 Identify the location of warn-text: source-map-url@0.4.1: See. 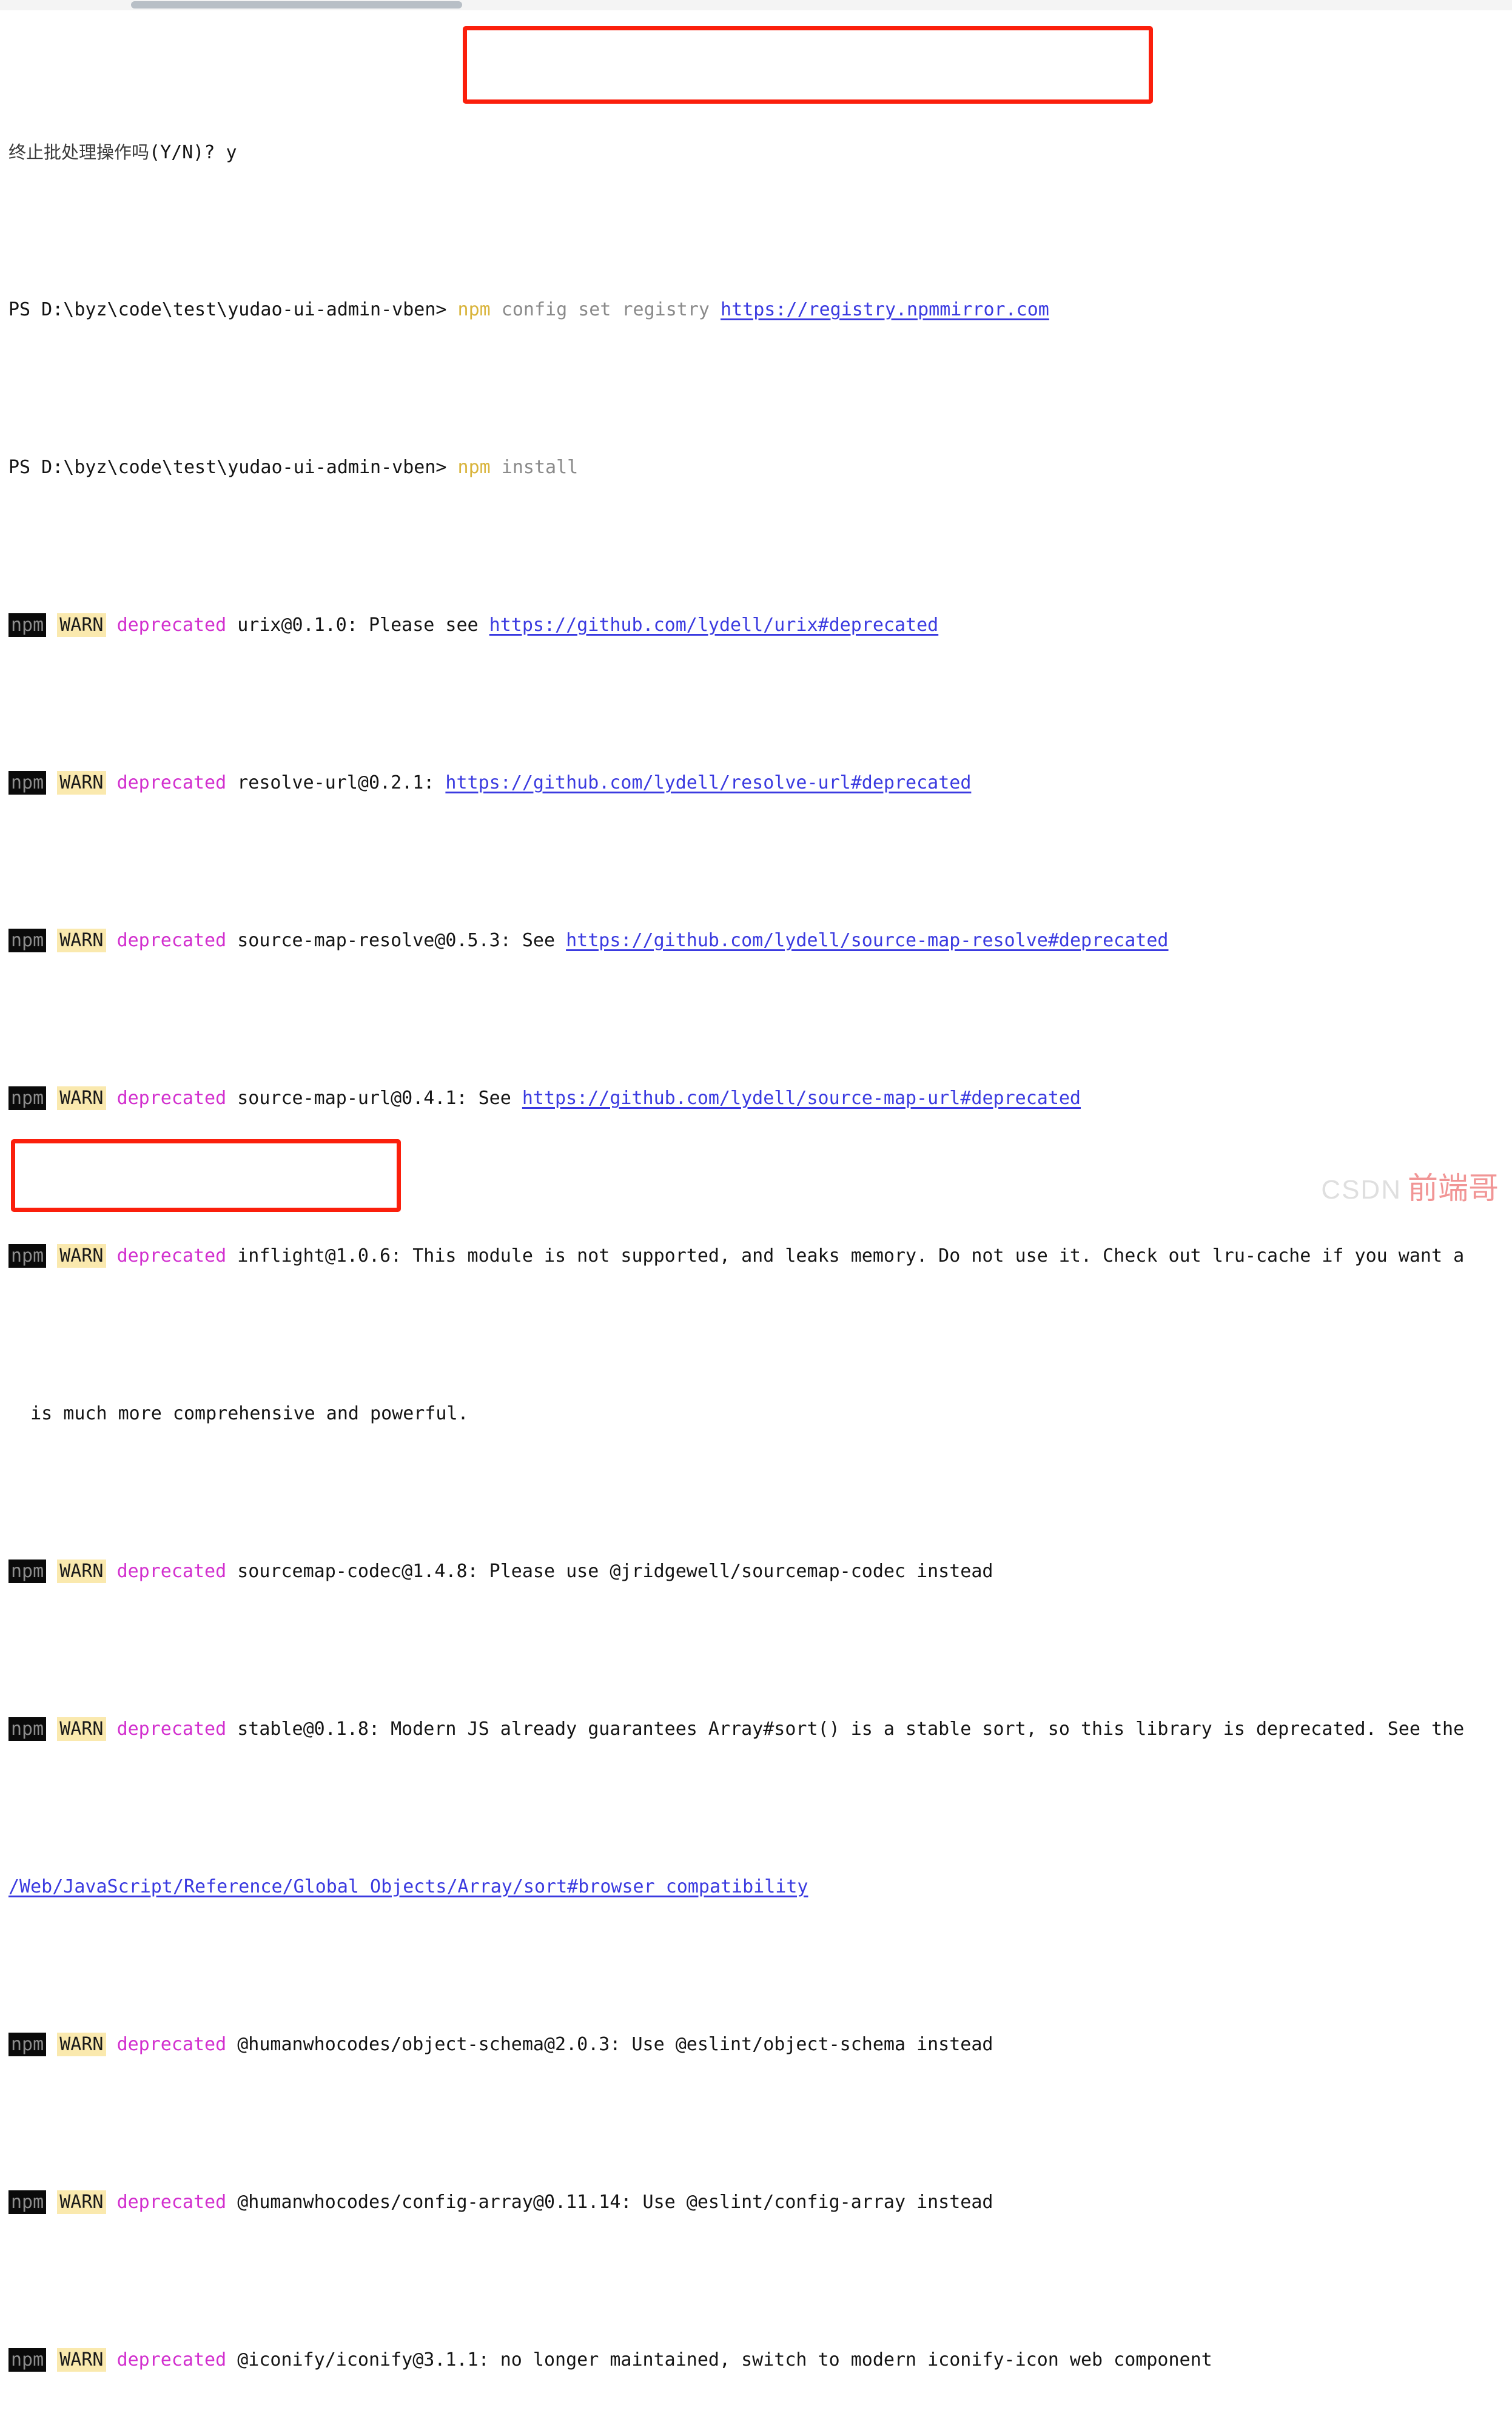
(374, 1098).